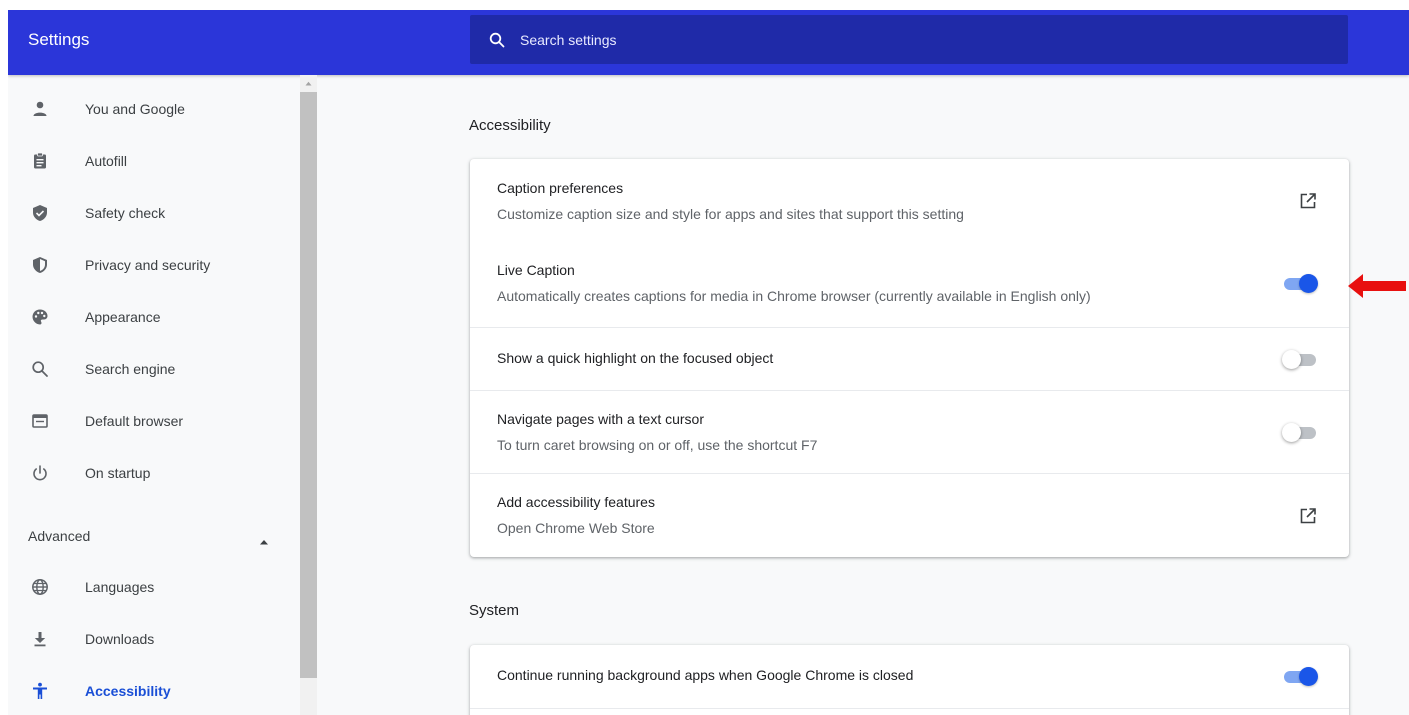 This screenshot has height=715, width=1409. Describe the element at coordinates (494, 610) in the screenshot. I see `section-title-system: System` at that location.